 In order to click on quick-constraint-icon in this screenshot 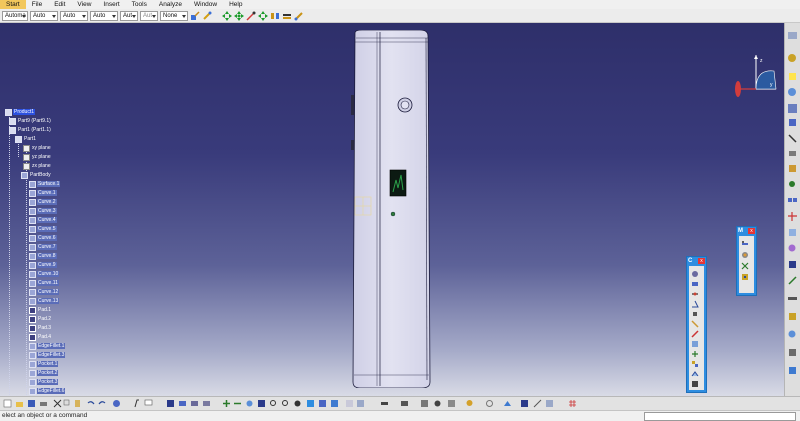, I will do `click(695, 334)`.